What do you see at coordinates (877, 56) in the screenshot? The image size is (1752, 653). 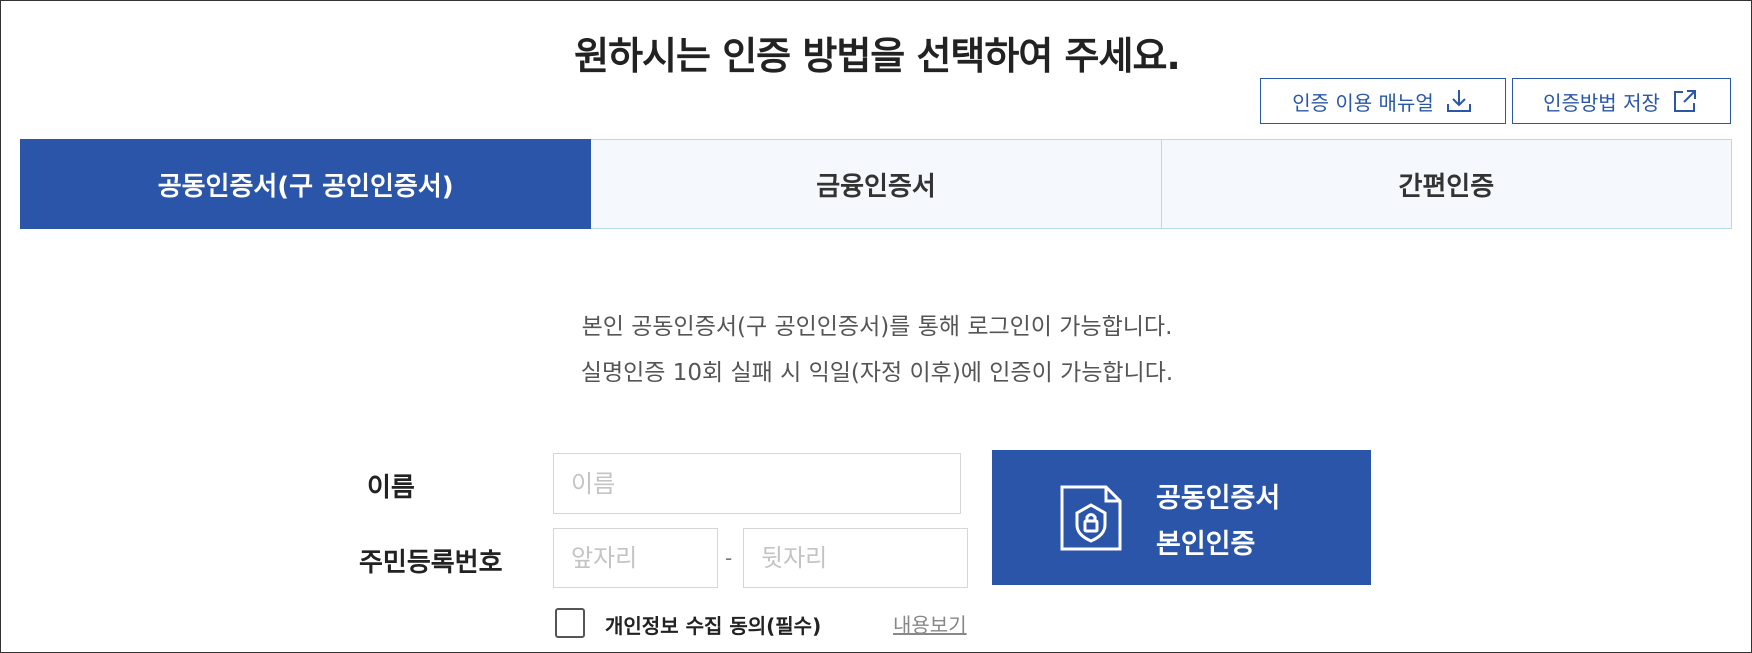 I see `page-title: 원하시는 인증 방법을 선택하여 주세요.` at bounding box center [877, 56].